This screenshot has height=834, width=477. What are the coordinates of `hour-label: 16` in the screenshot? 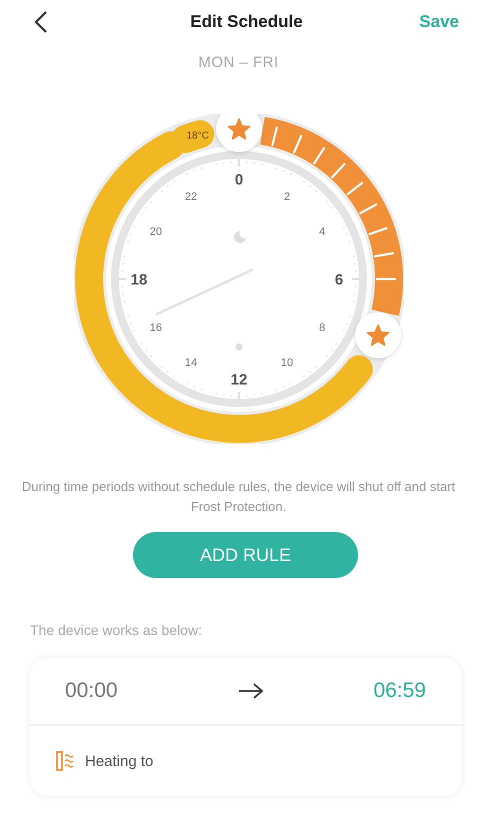 It's located at (155, 328).